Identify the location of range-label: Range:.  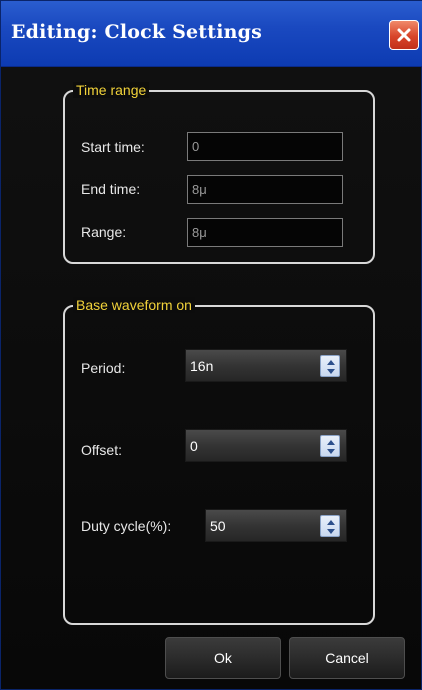
(104, 232).